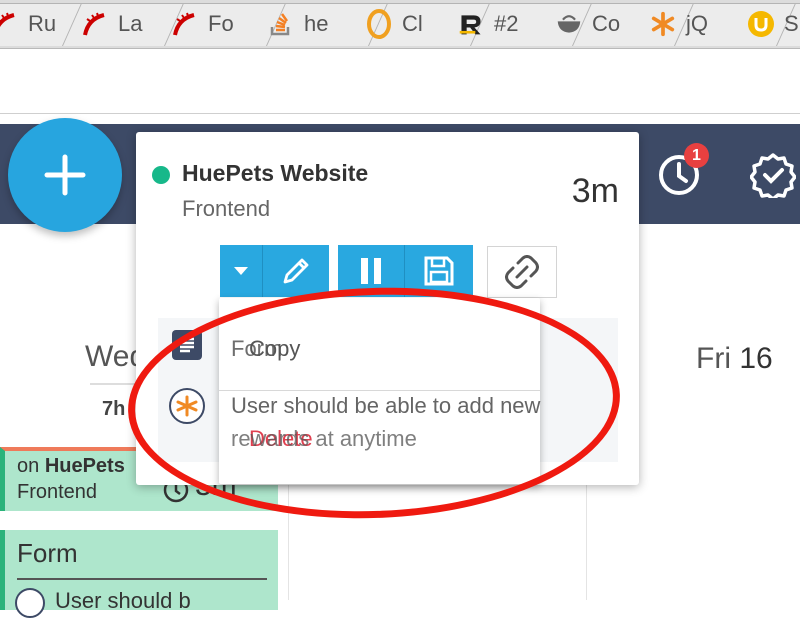  I want to click on unlink-button, so click(522, 272).